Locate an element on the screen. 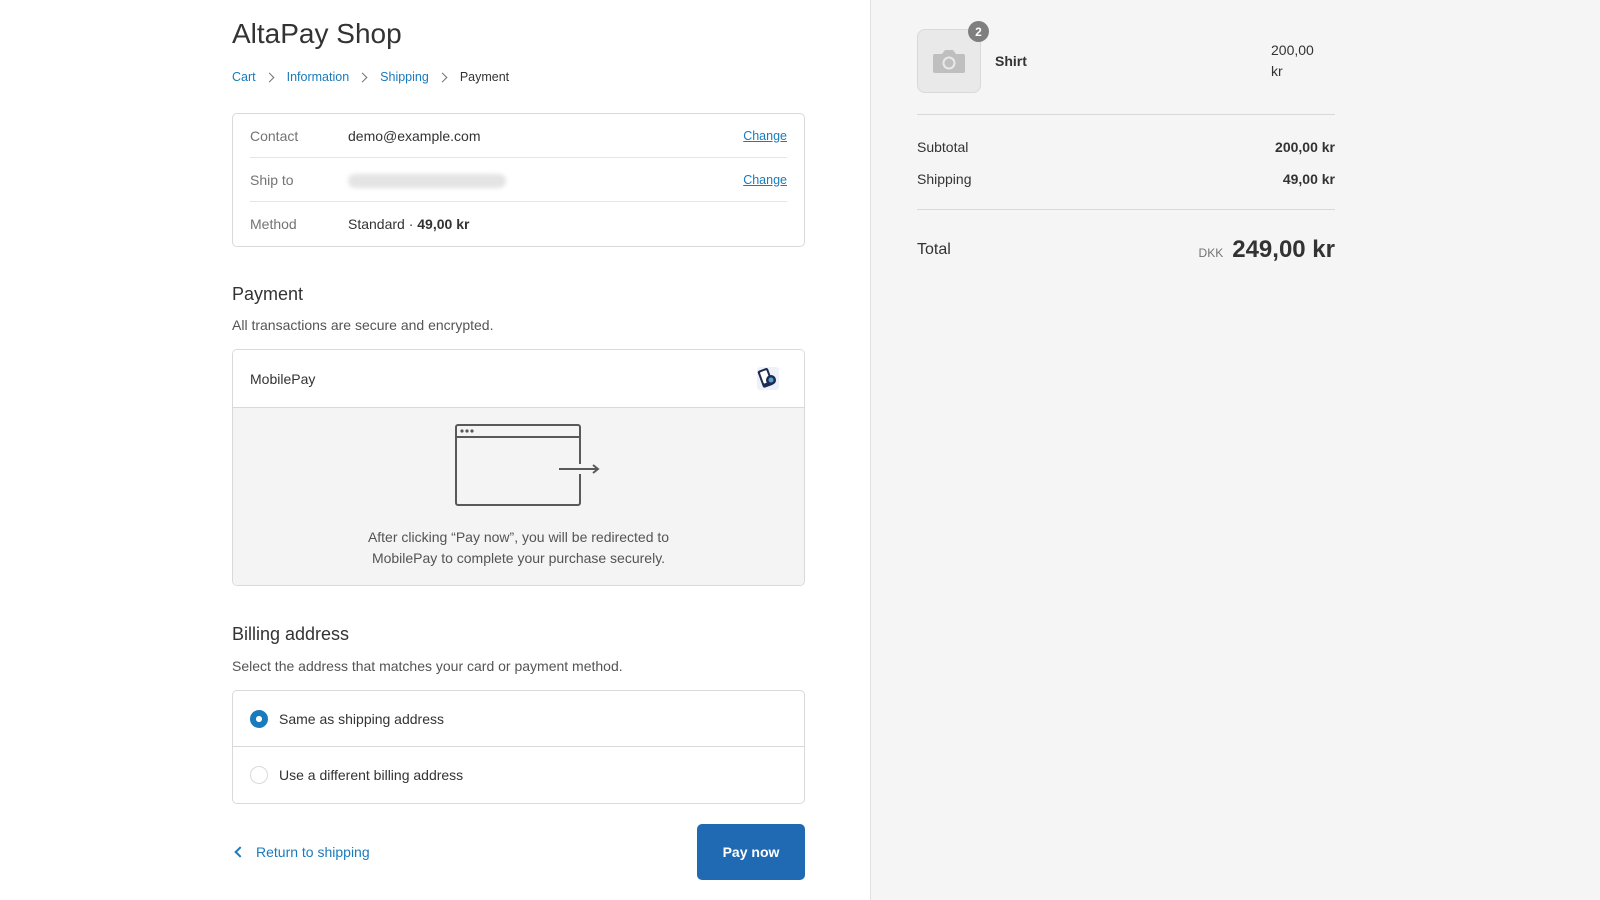 This screenshot has width=1600, height=900. product-line: 2 Shirt 200,00 kr is located at coordinates (1126, 57).